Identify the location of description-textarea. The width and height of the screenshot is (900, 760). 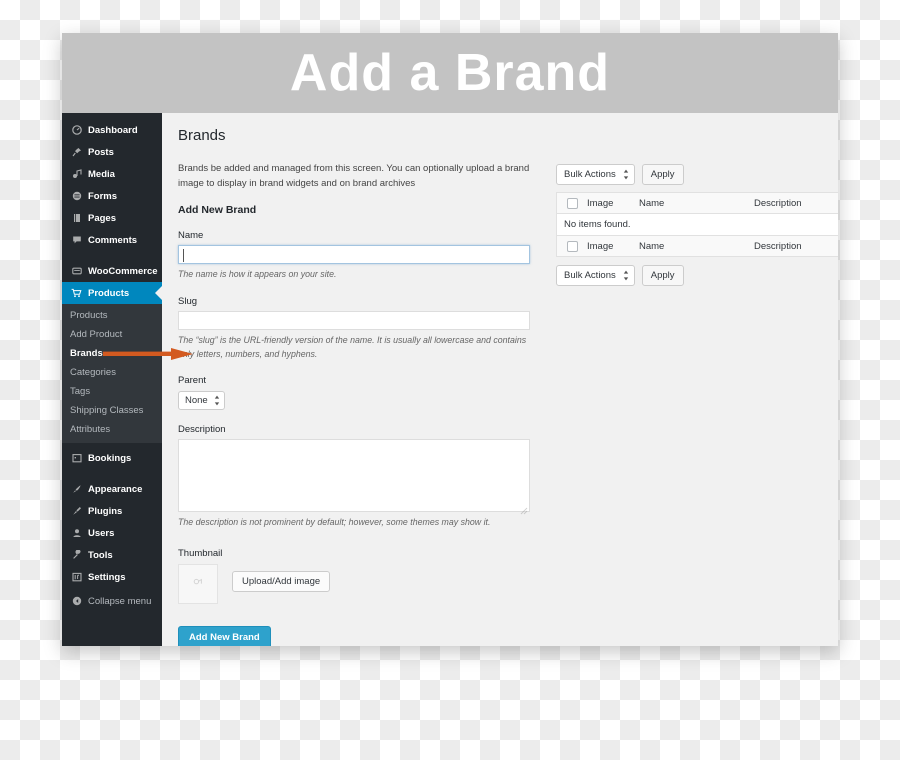
(354, 477).